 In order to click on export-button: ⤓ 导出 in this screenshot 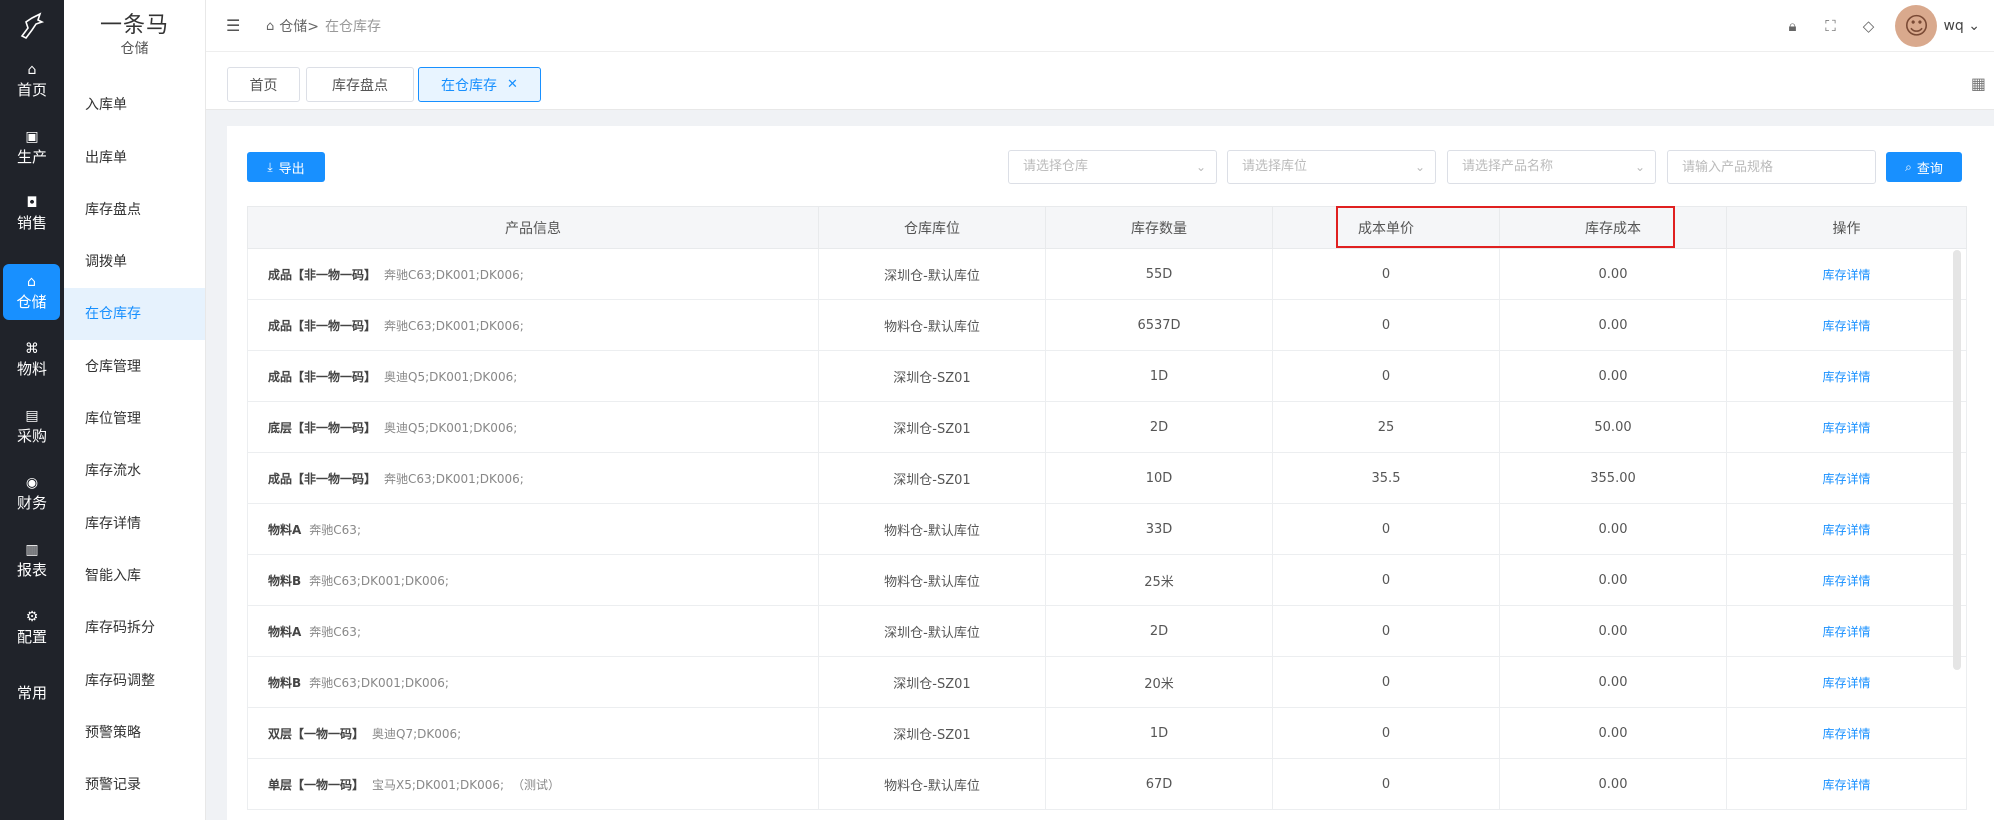, I will do `click(286, 167)`.